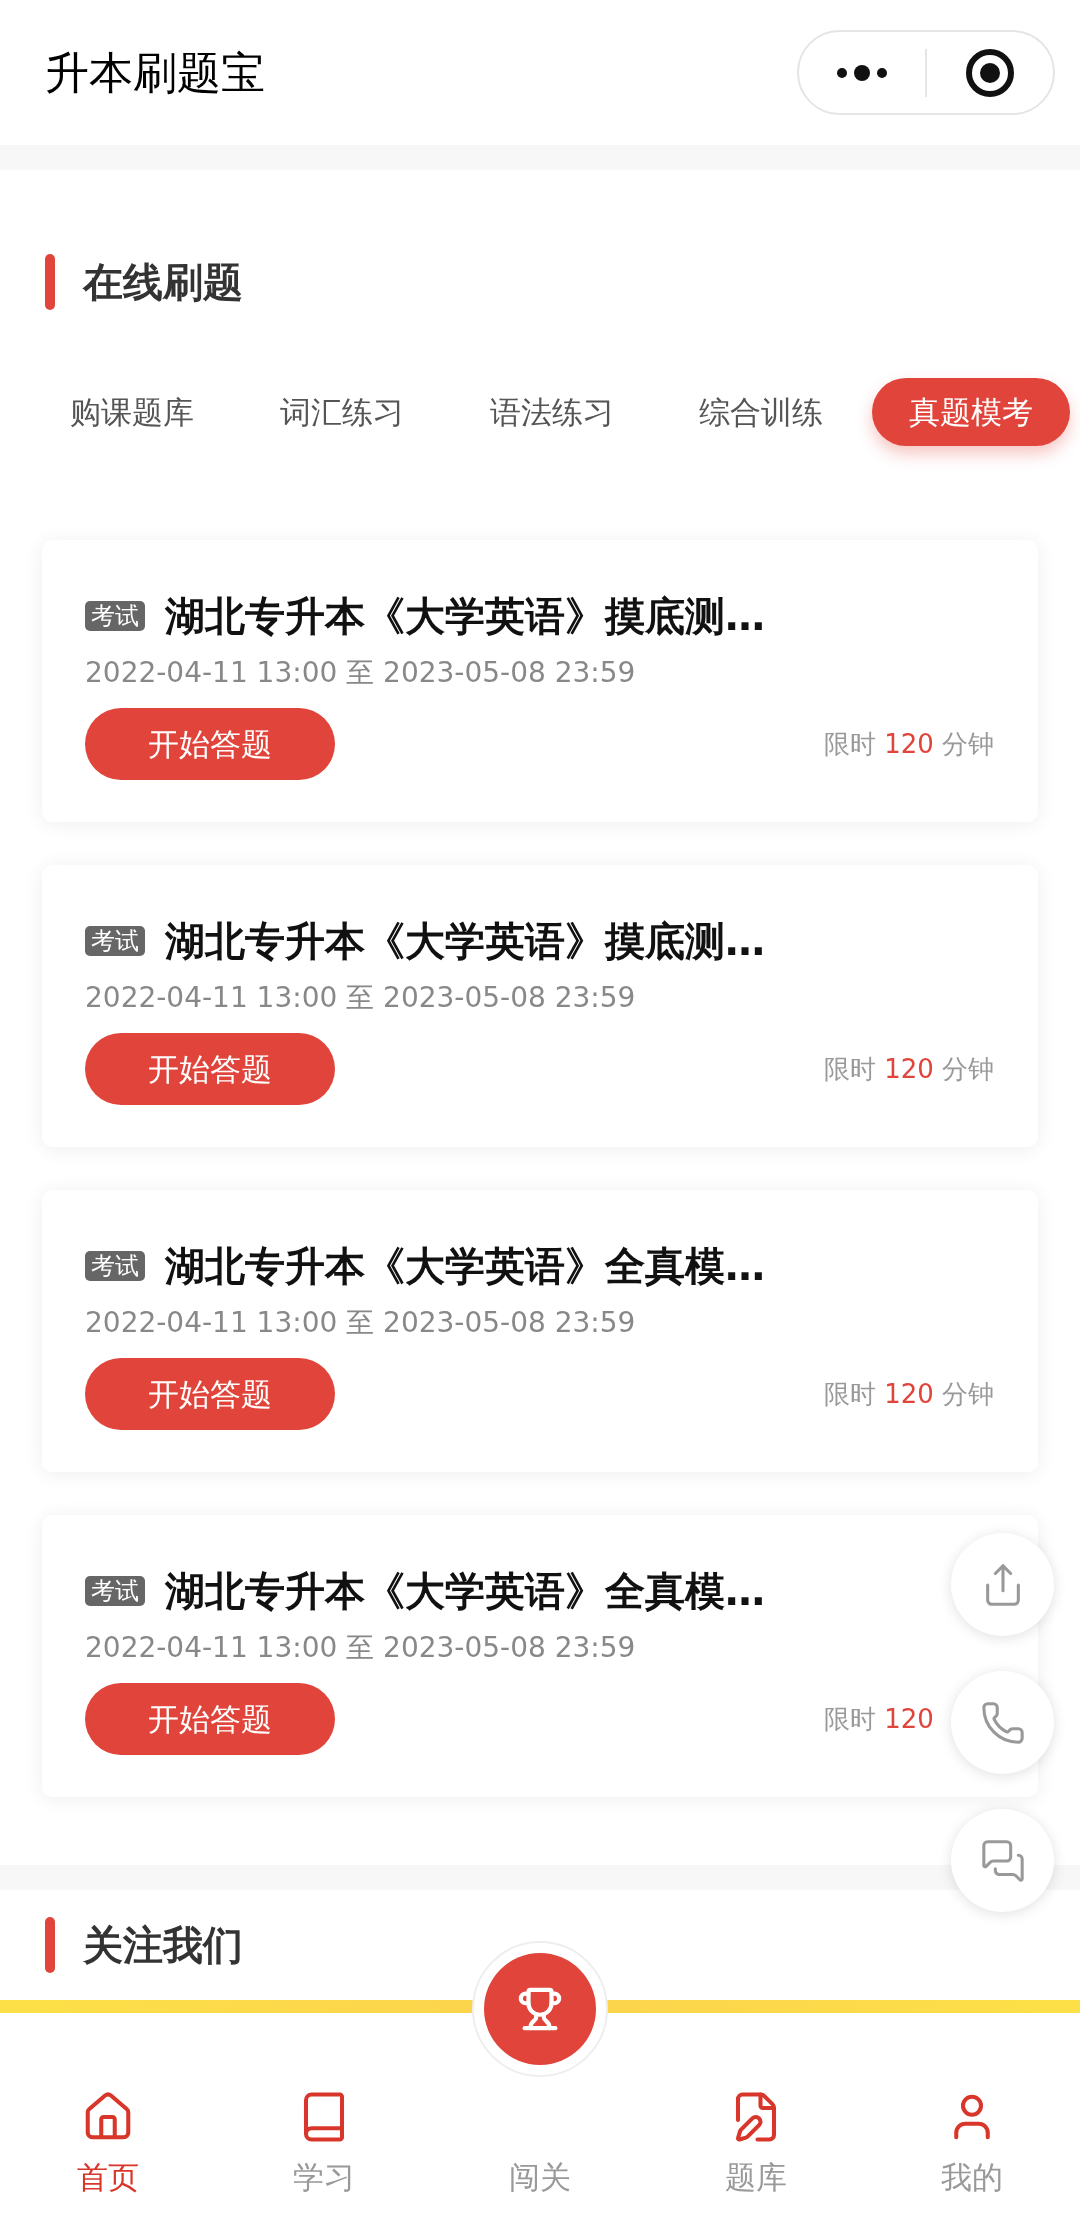 The height and width of the screenshot is (2214, 1080). I want to click on section-title: 关注我们, so click(163, 1945).